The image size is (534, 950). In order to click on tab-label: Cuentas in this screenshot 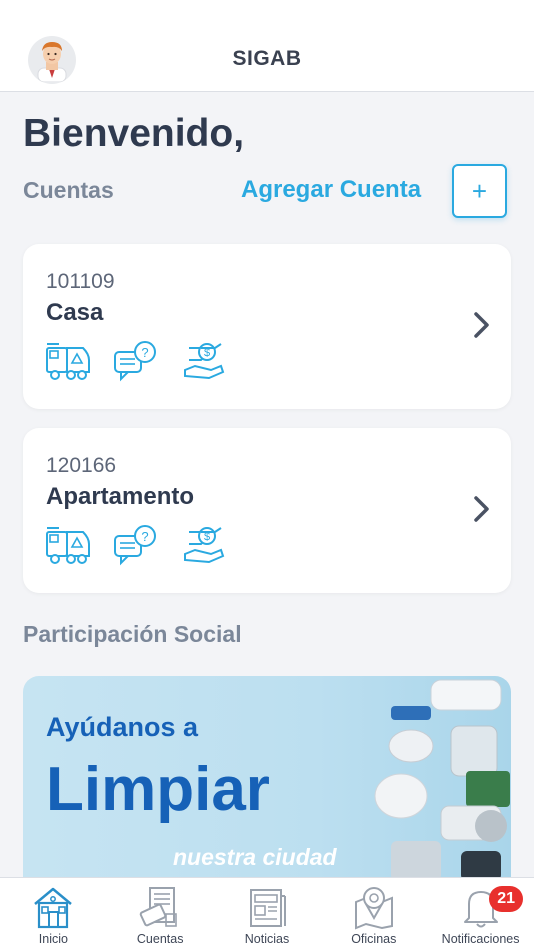, I will do `click(160, 939)`.